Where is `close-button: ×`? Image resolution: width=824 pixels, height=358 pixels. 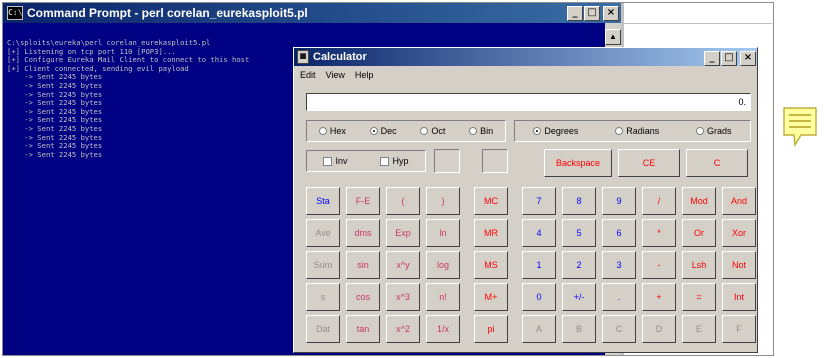
close-button: × is located at coordinates (611, 13).